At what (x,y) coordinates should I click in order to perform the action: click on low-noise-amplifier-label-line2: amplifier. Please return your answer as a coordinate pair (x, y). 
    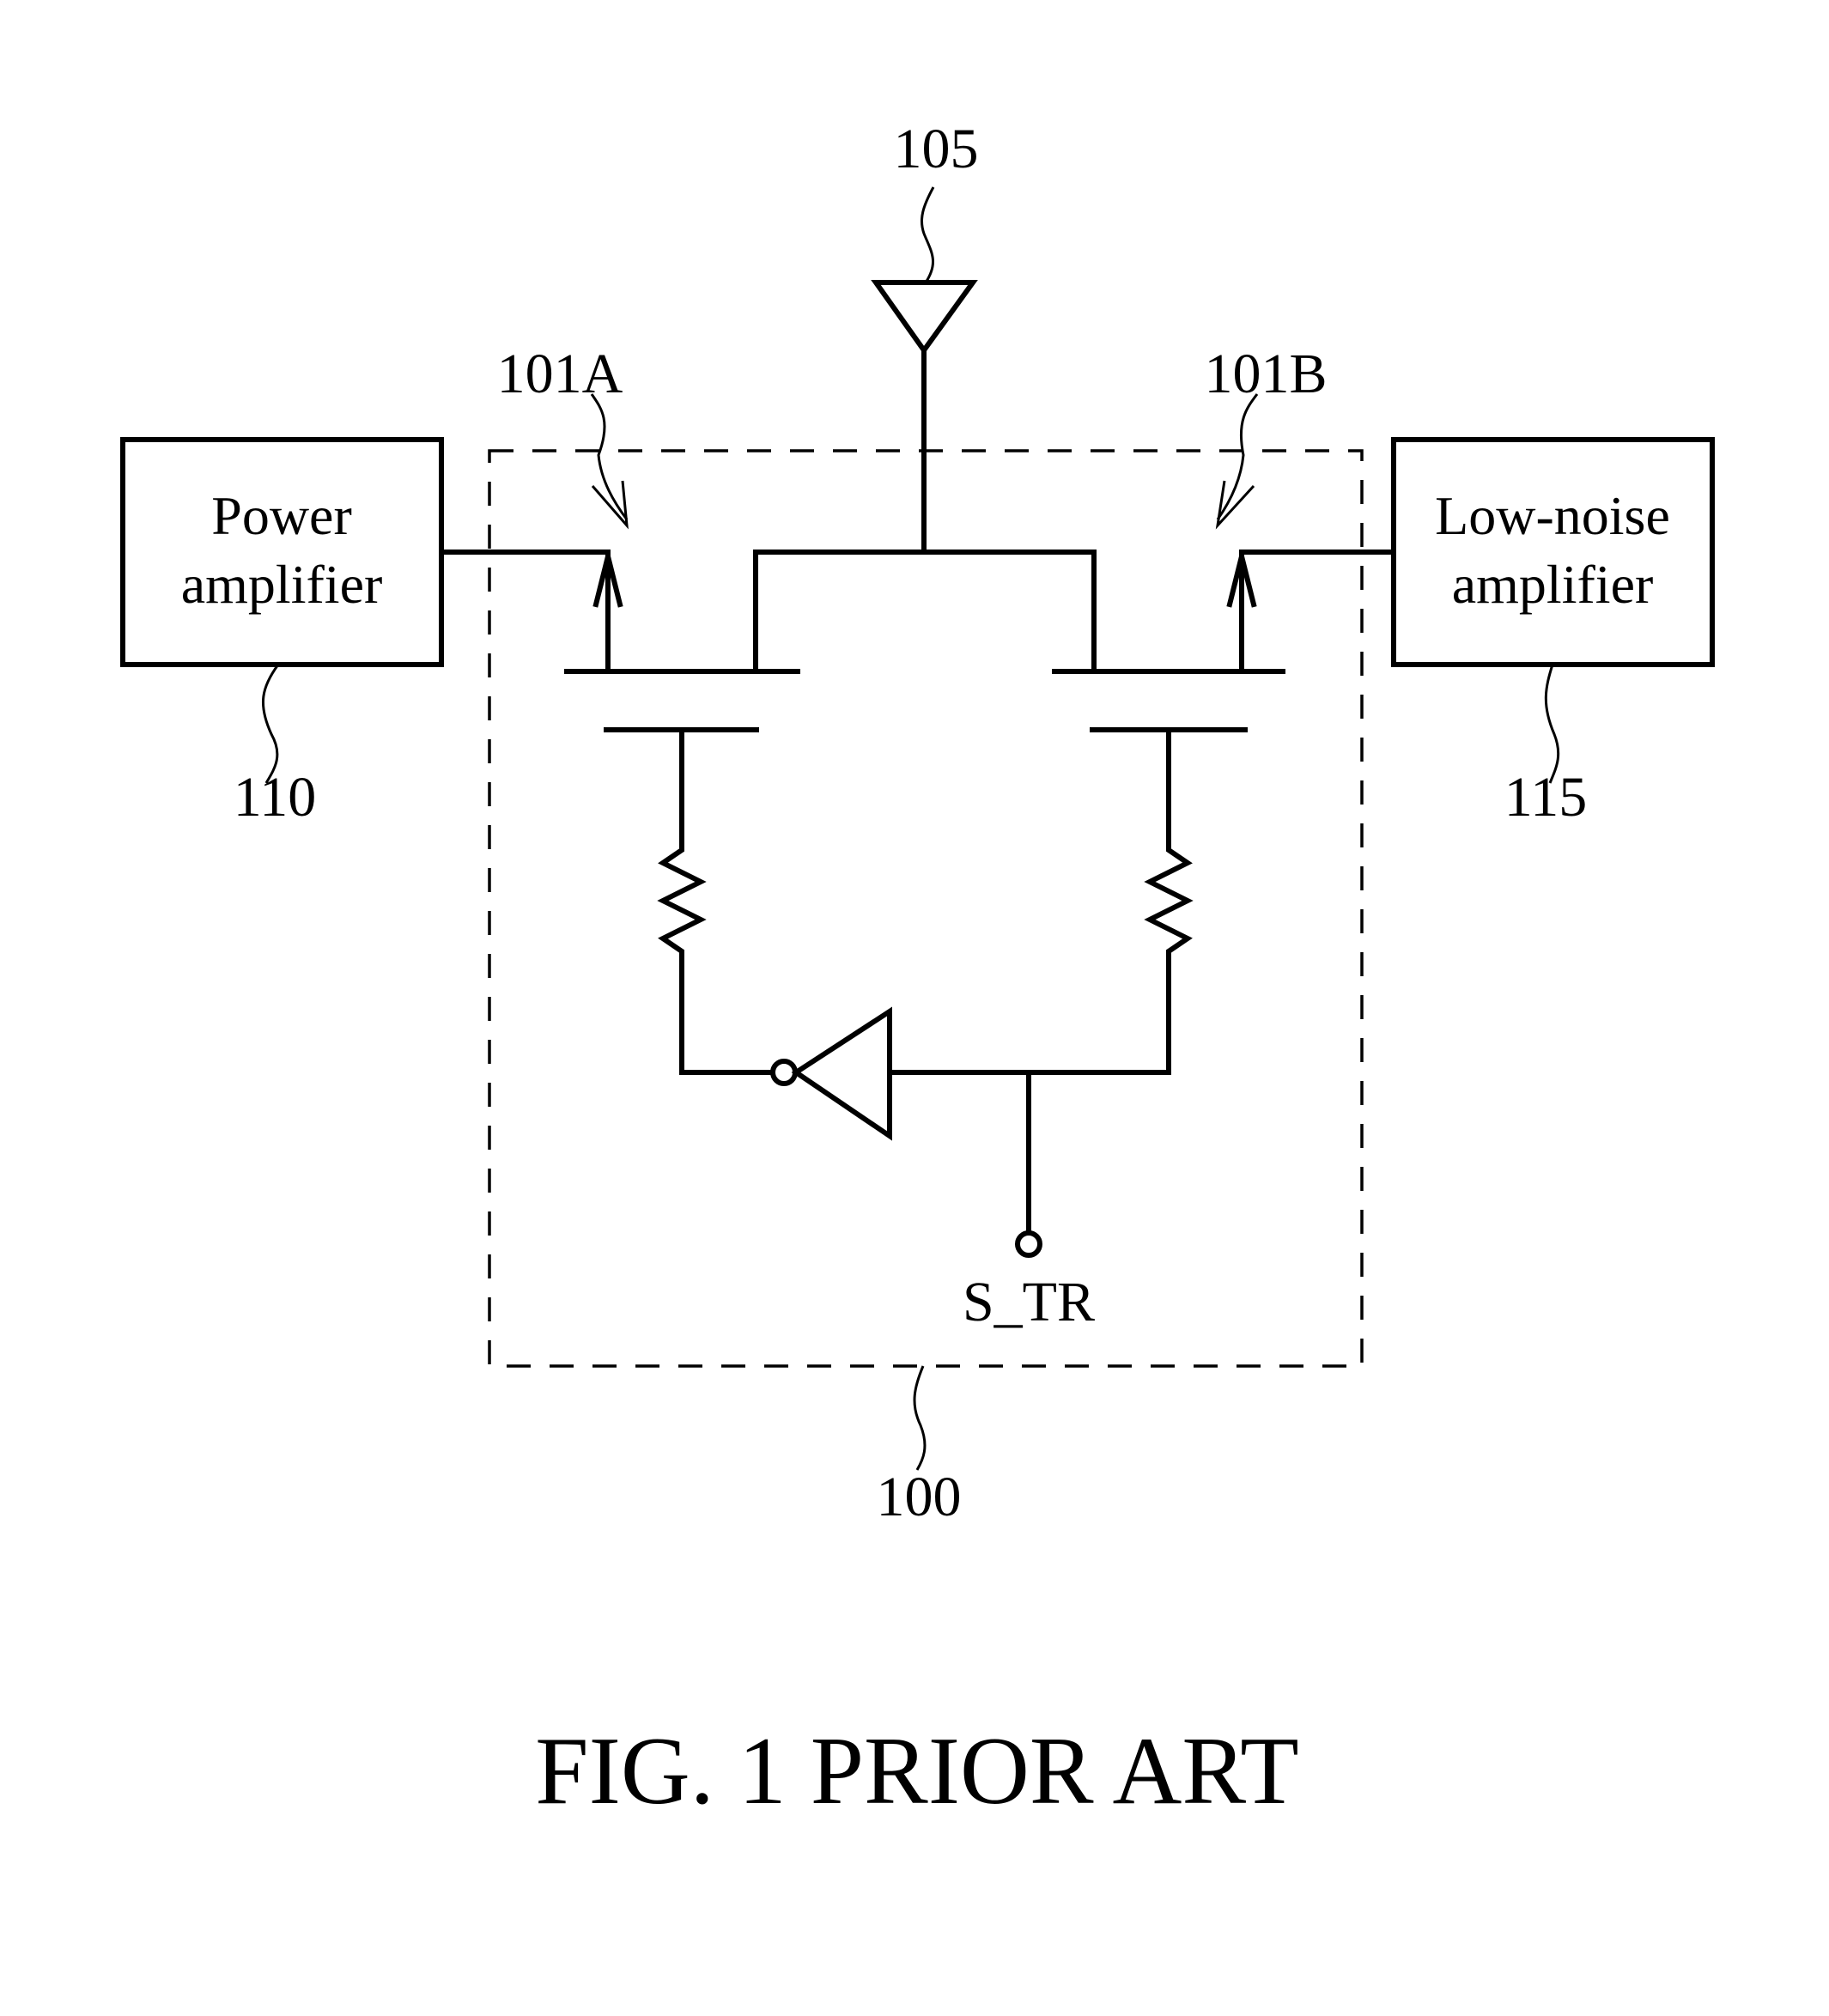
    Looking at the image, I should click on (1553, 584).